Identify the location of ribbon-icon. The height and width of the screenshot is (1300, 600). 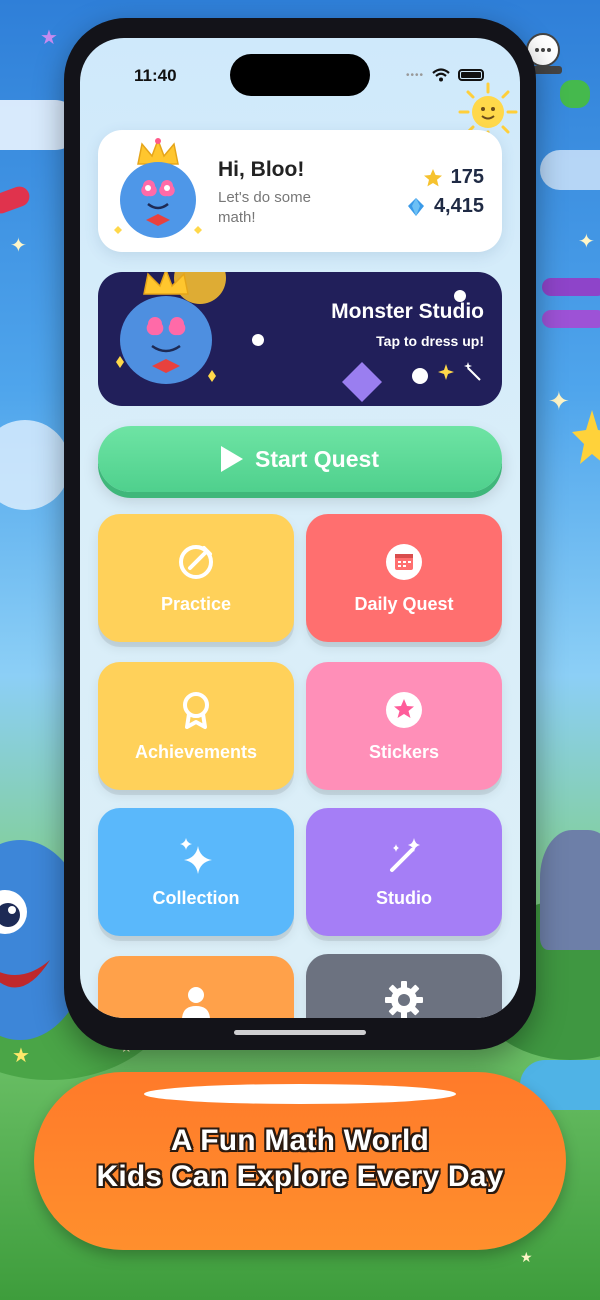
(196, 710).